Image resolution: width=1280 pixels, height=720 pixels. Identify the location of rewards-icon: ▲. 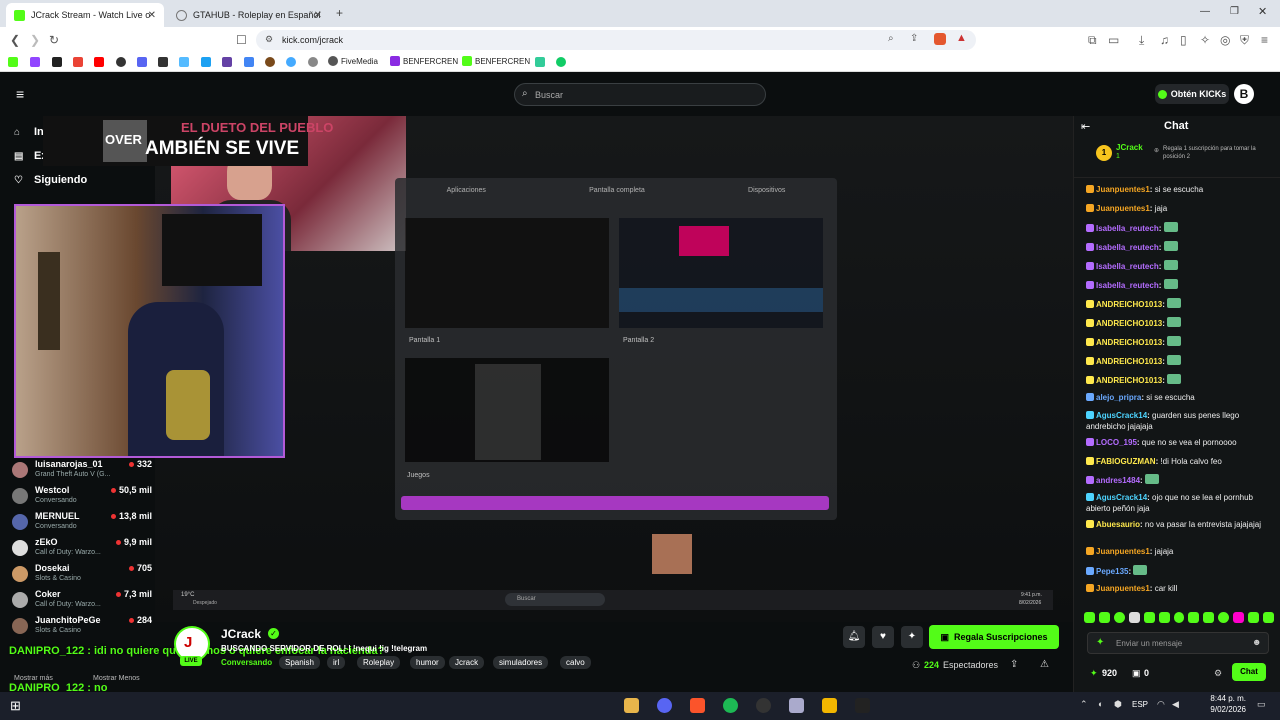
(961, 38).